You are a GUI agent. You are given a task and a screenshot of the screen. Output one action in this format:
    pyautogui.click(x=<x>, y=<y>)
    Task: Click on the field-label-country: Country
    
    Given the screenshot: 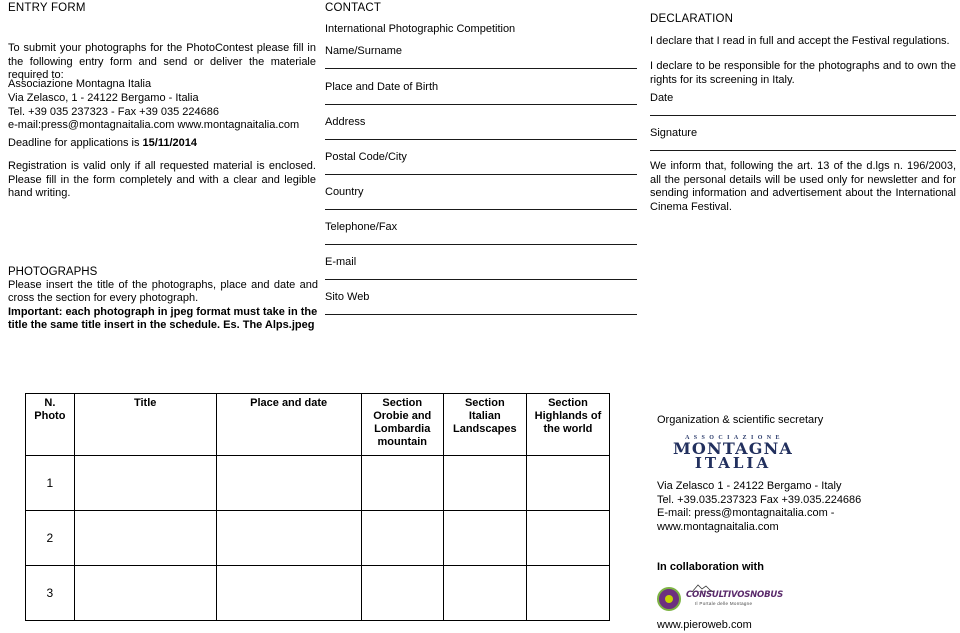 What is the action you would take?
    pyautogui.click(x=344, y=192)
    